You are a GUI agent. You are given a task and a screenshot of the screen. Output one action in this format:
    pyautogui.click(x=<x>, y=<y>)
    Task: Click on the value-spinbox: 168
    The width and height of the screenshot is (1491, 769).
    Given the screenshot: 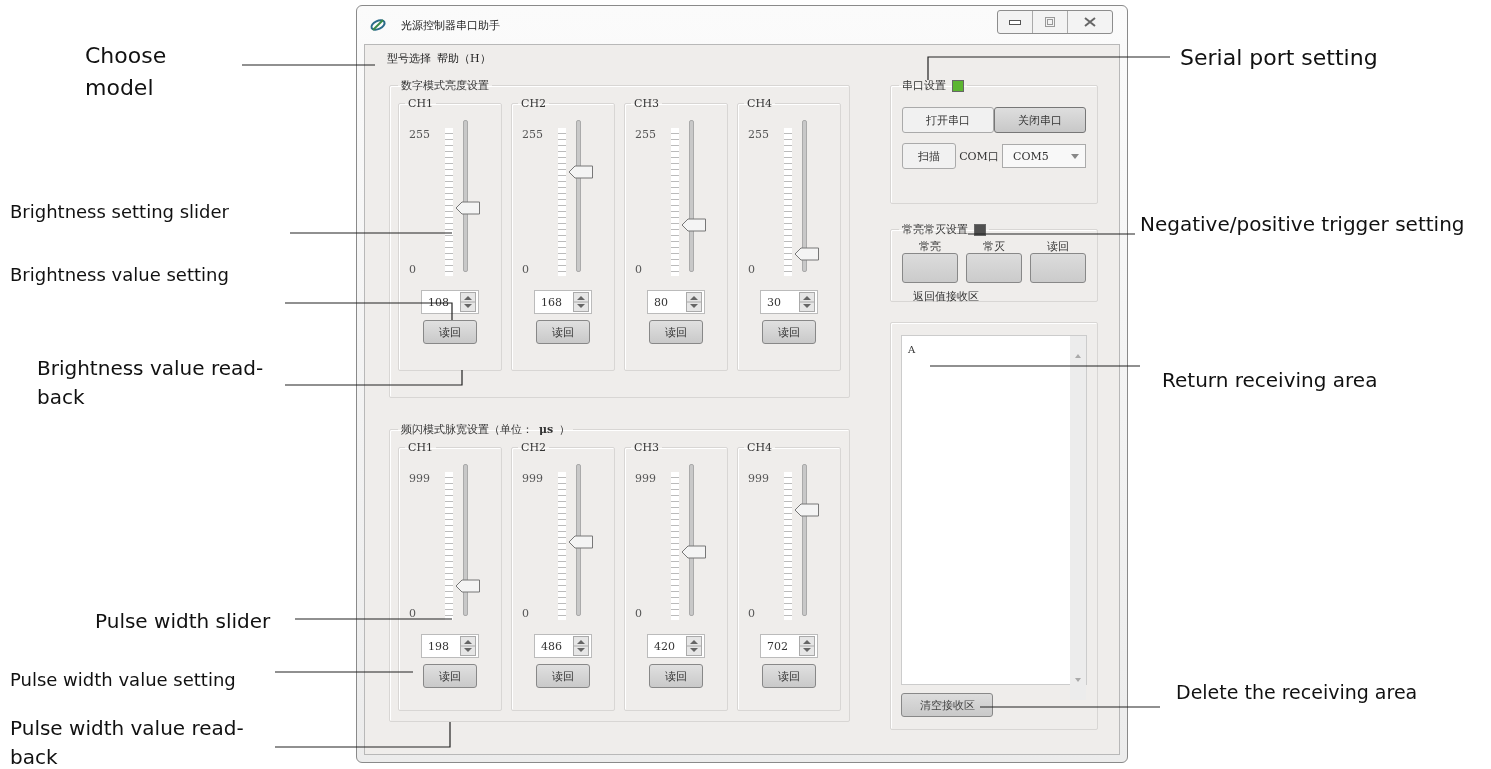 What is the action you would take?
    pyautogui.click(x=563, y=302)
    